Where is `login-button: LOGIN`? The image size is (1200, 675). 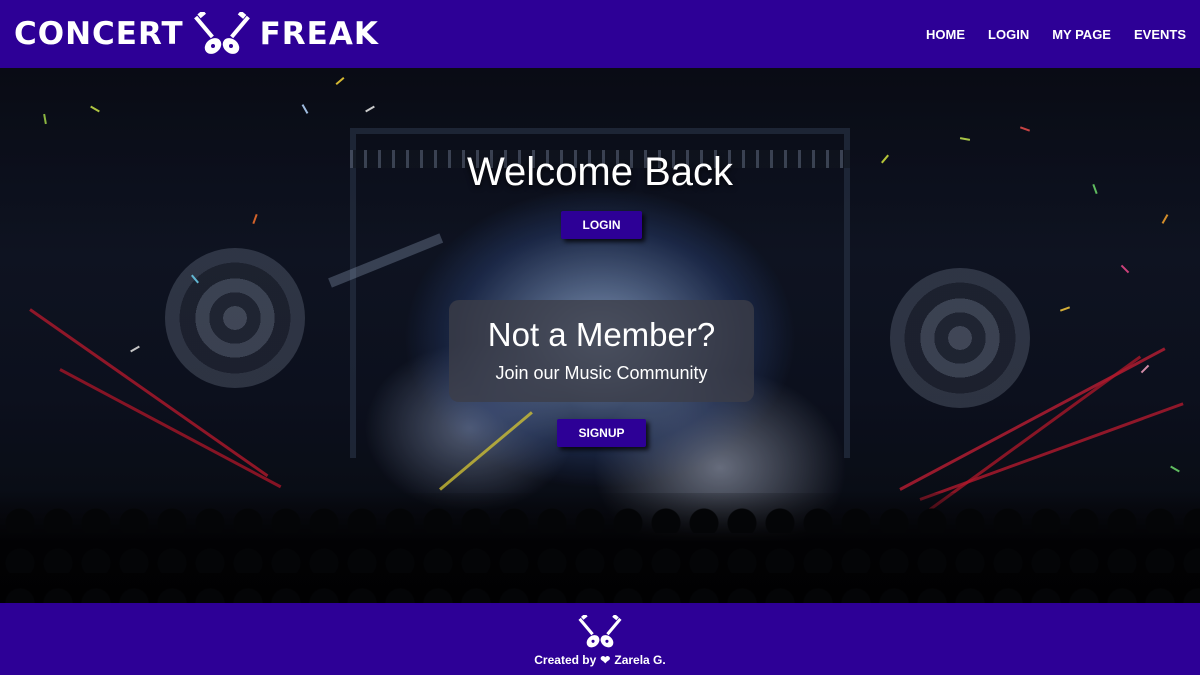
login-button: LOGIN is located at coordinates (601, 225).